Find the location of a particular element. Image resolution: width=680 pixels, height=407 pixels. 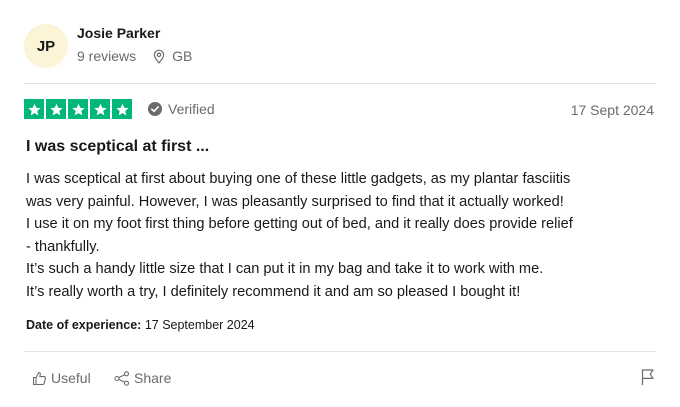

share-icon is located at coordinates (122, 378).